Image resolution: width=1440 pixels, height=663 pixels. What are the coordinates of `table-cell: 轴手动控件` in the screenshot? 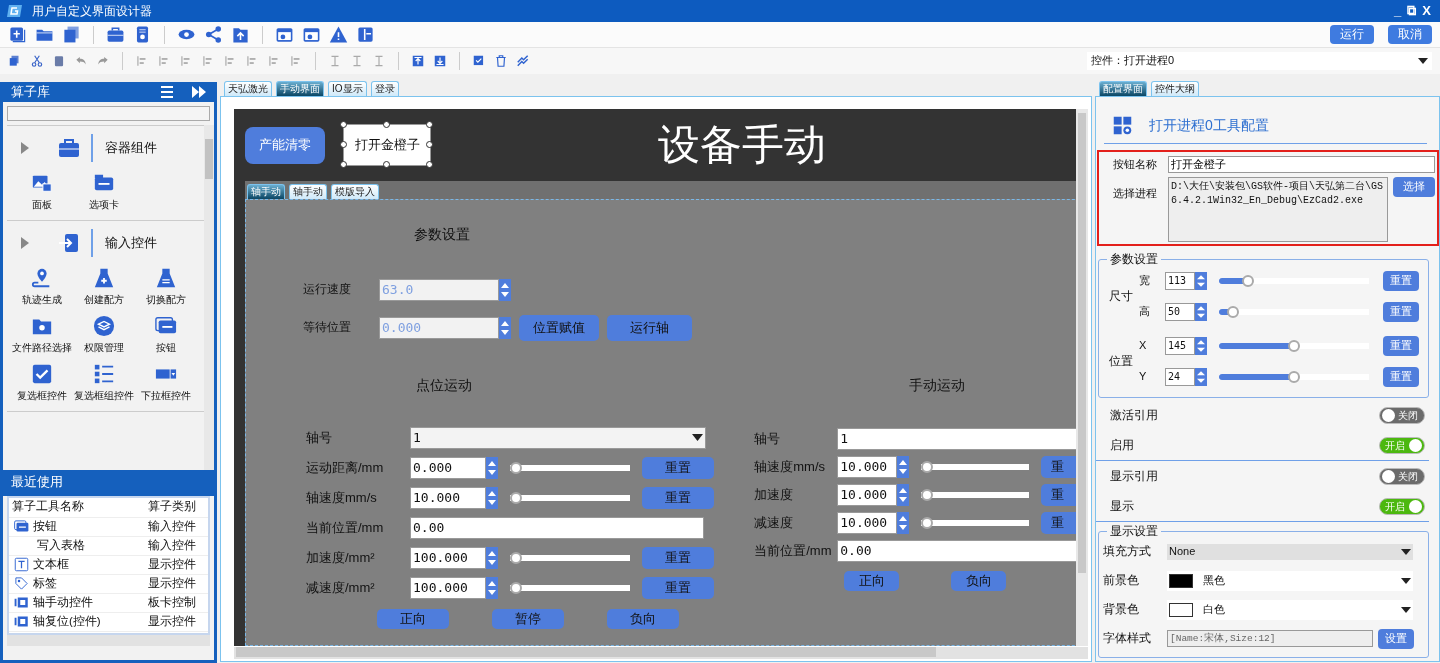 It's located at (63, 602).